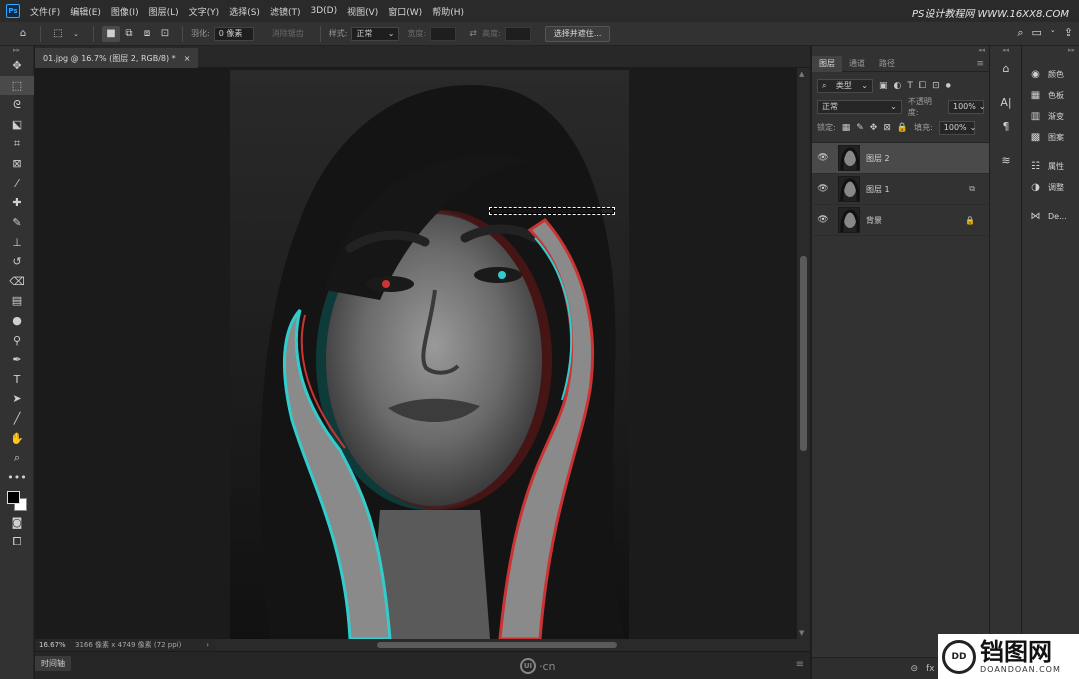 Image resolution: width=1079 pixels, height=679 pixels. What do you see at coordinates (147, 34) in the screenshot?
I see `subtract-selection-icon: ⧈` at bounding box center [147, 34].